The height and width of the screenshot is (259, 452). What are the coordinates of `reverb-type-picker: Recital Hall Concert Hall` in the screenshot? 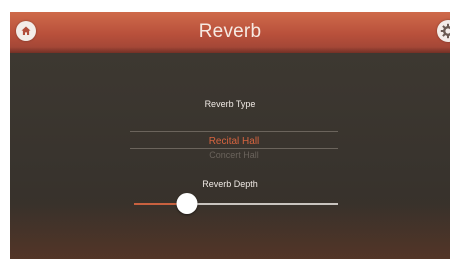 It's located at (234, 149).